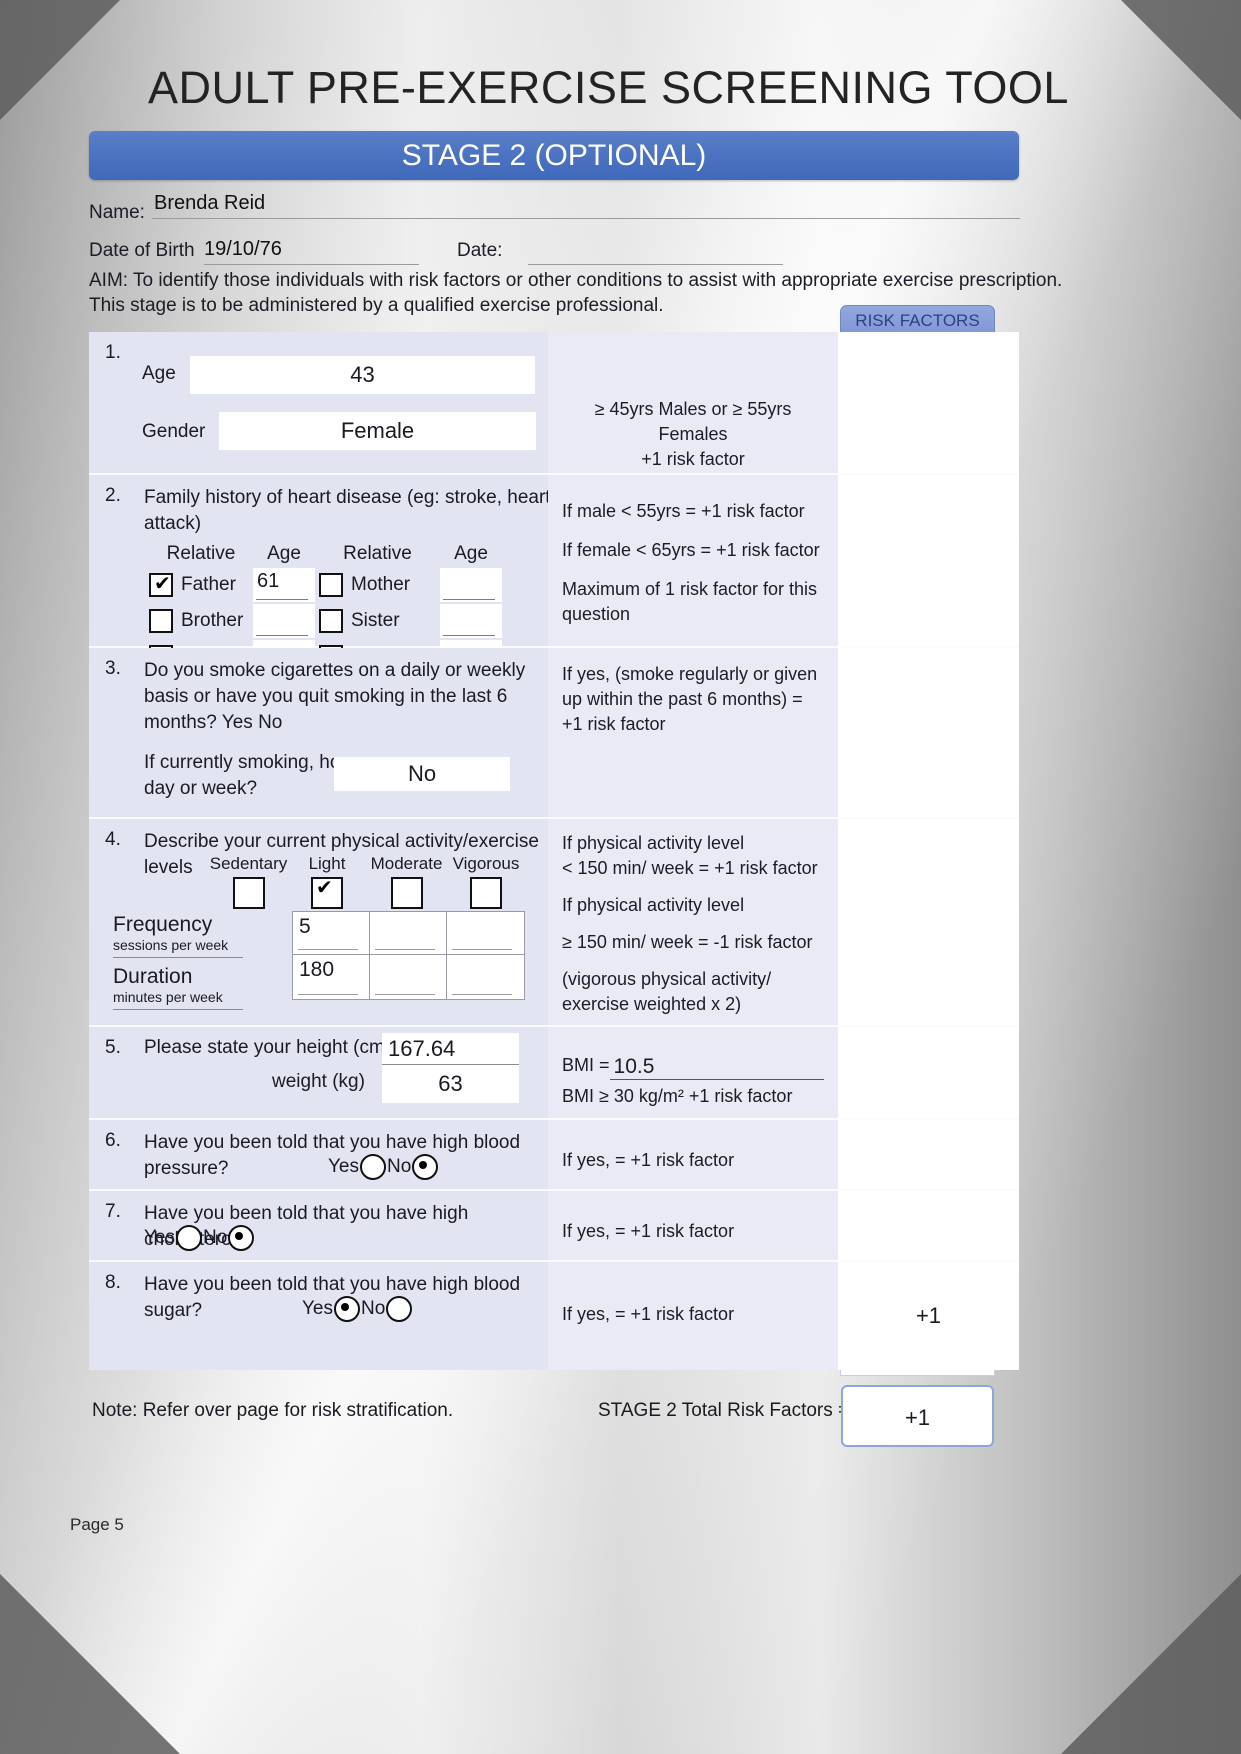 The width and height of the screenshot is (1241, 1754). Describe the element at coordinates (161, 584) in the screenshot. I see `checkbox-father` at that location.